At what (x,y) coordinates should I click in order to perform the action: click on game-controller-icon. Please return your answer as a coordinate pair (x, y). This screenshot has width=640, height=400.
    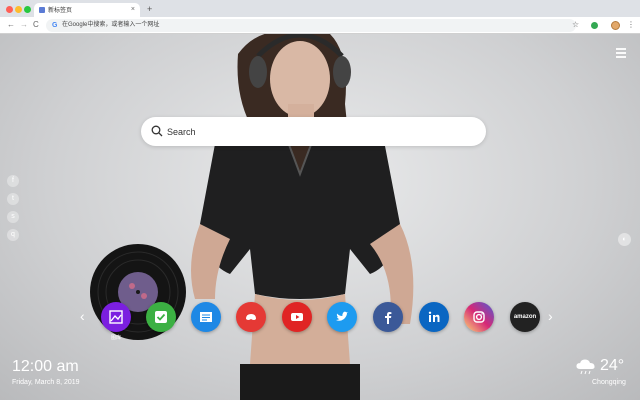
    Looking at the image, I should click on (251, 317).